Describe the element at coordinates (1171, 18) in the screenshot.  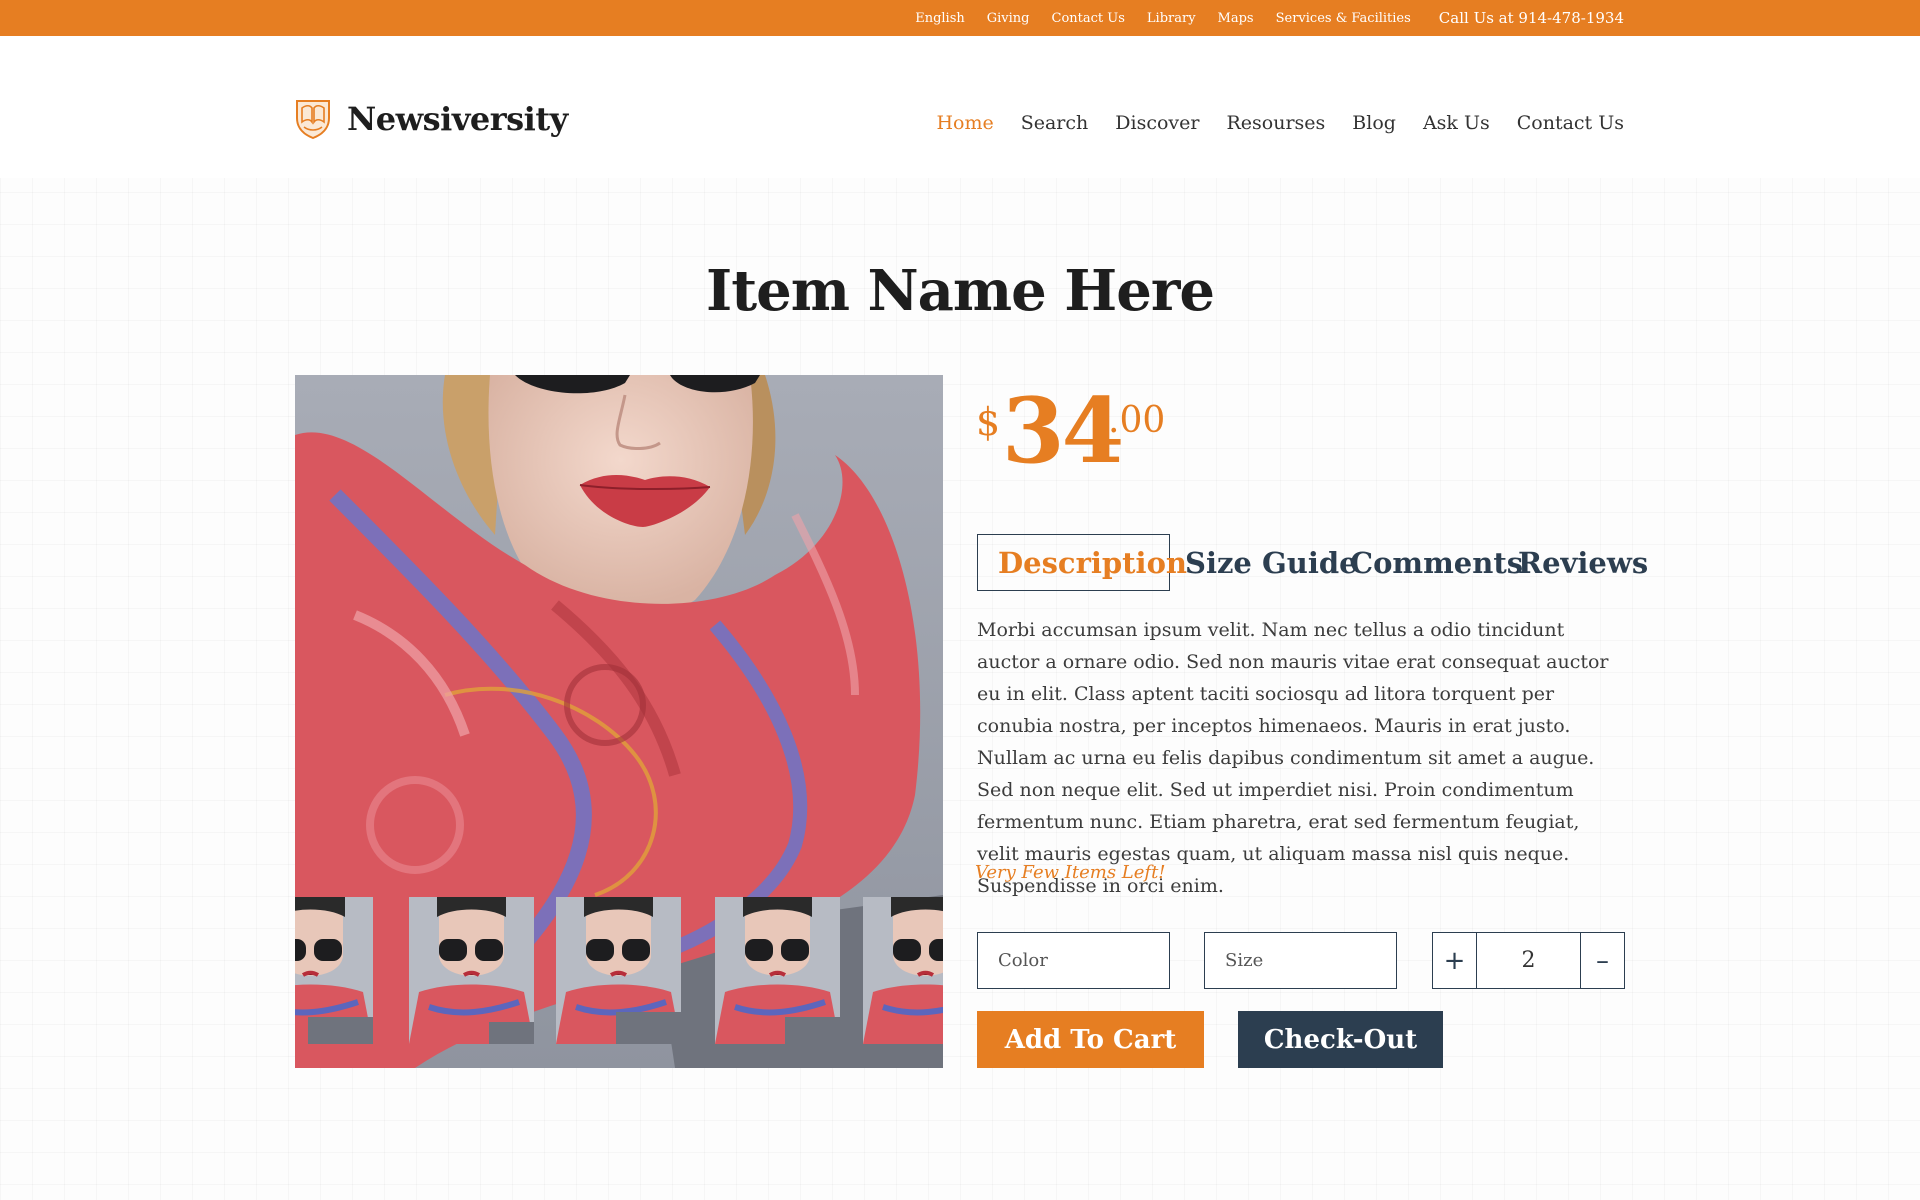
I see `topbar-link-library: Library` at that location.